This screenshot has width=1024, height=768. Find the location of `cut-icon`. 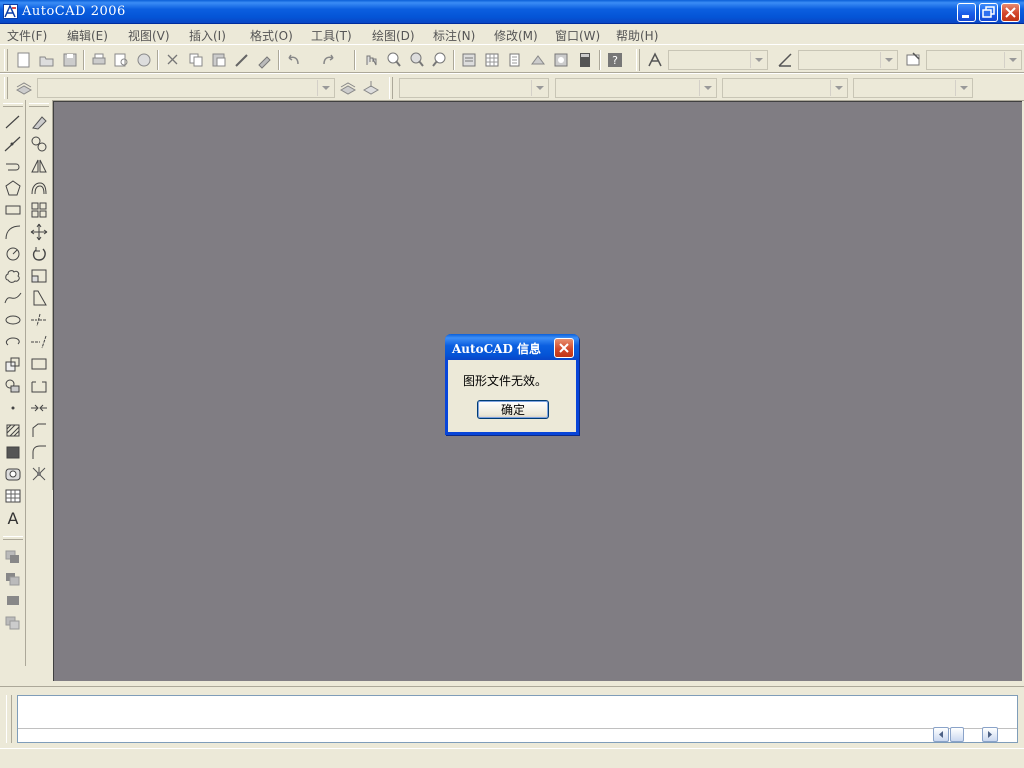

cut-icon is located at coordinates (173, 60).